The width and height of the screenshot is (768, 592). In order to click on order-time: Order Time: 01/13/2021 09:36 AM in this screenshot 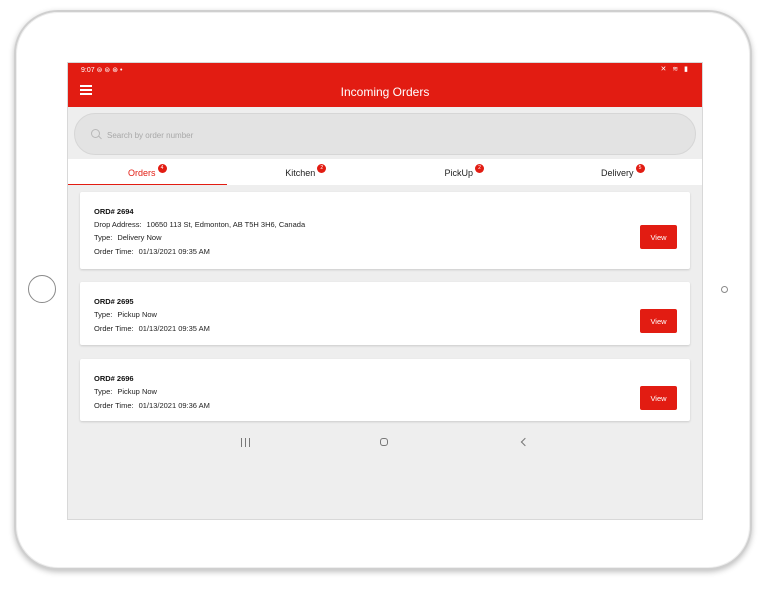, I will do `click(152, 405)`.